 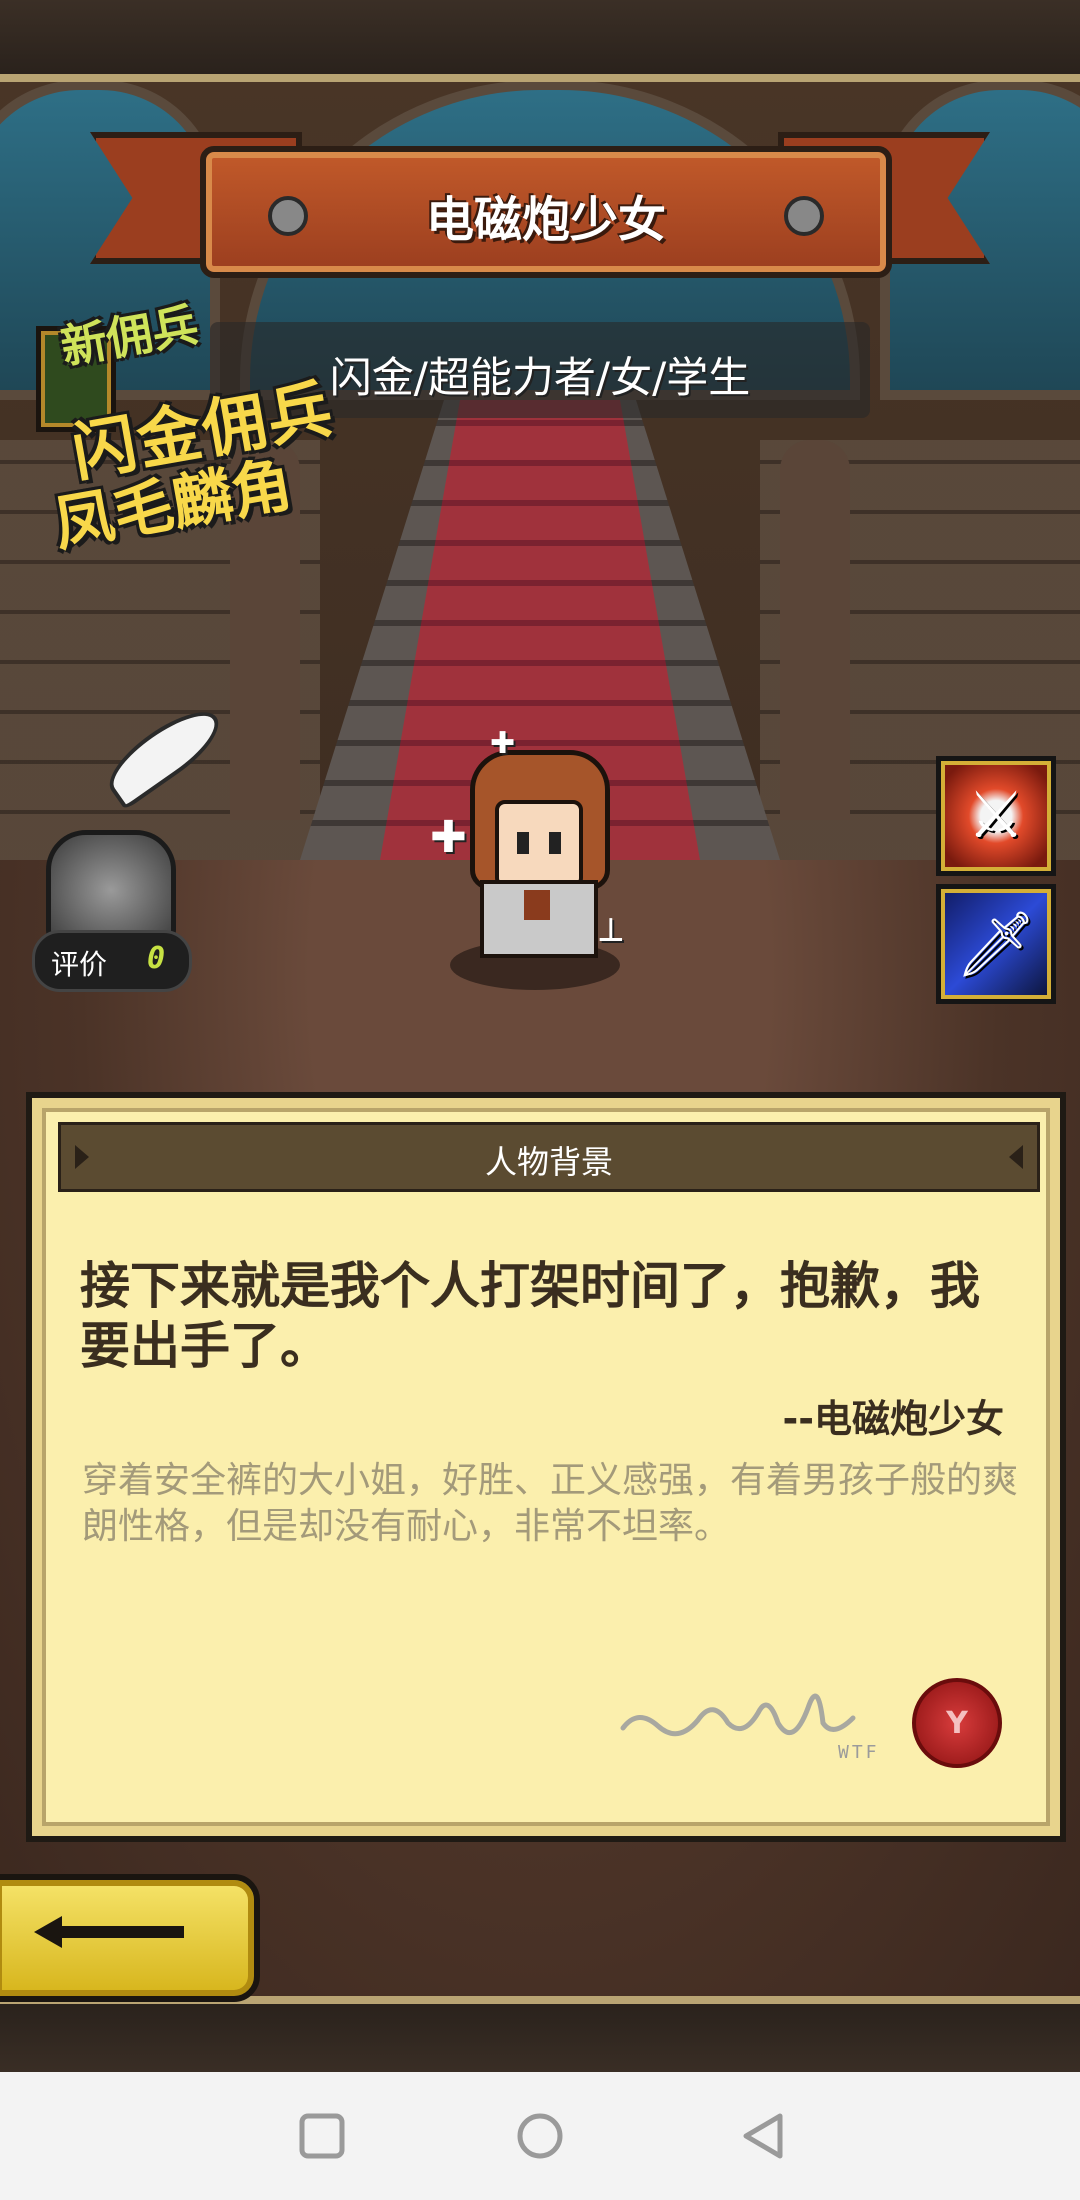 I want to click on rating-label: 评价, so click(x=79, y=964).